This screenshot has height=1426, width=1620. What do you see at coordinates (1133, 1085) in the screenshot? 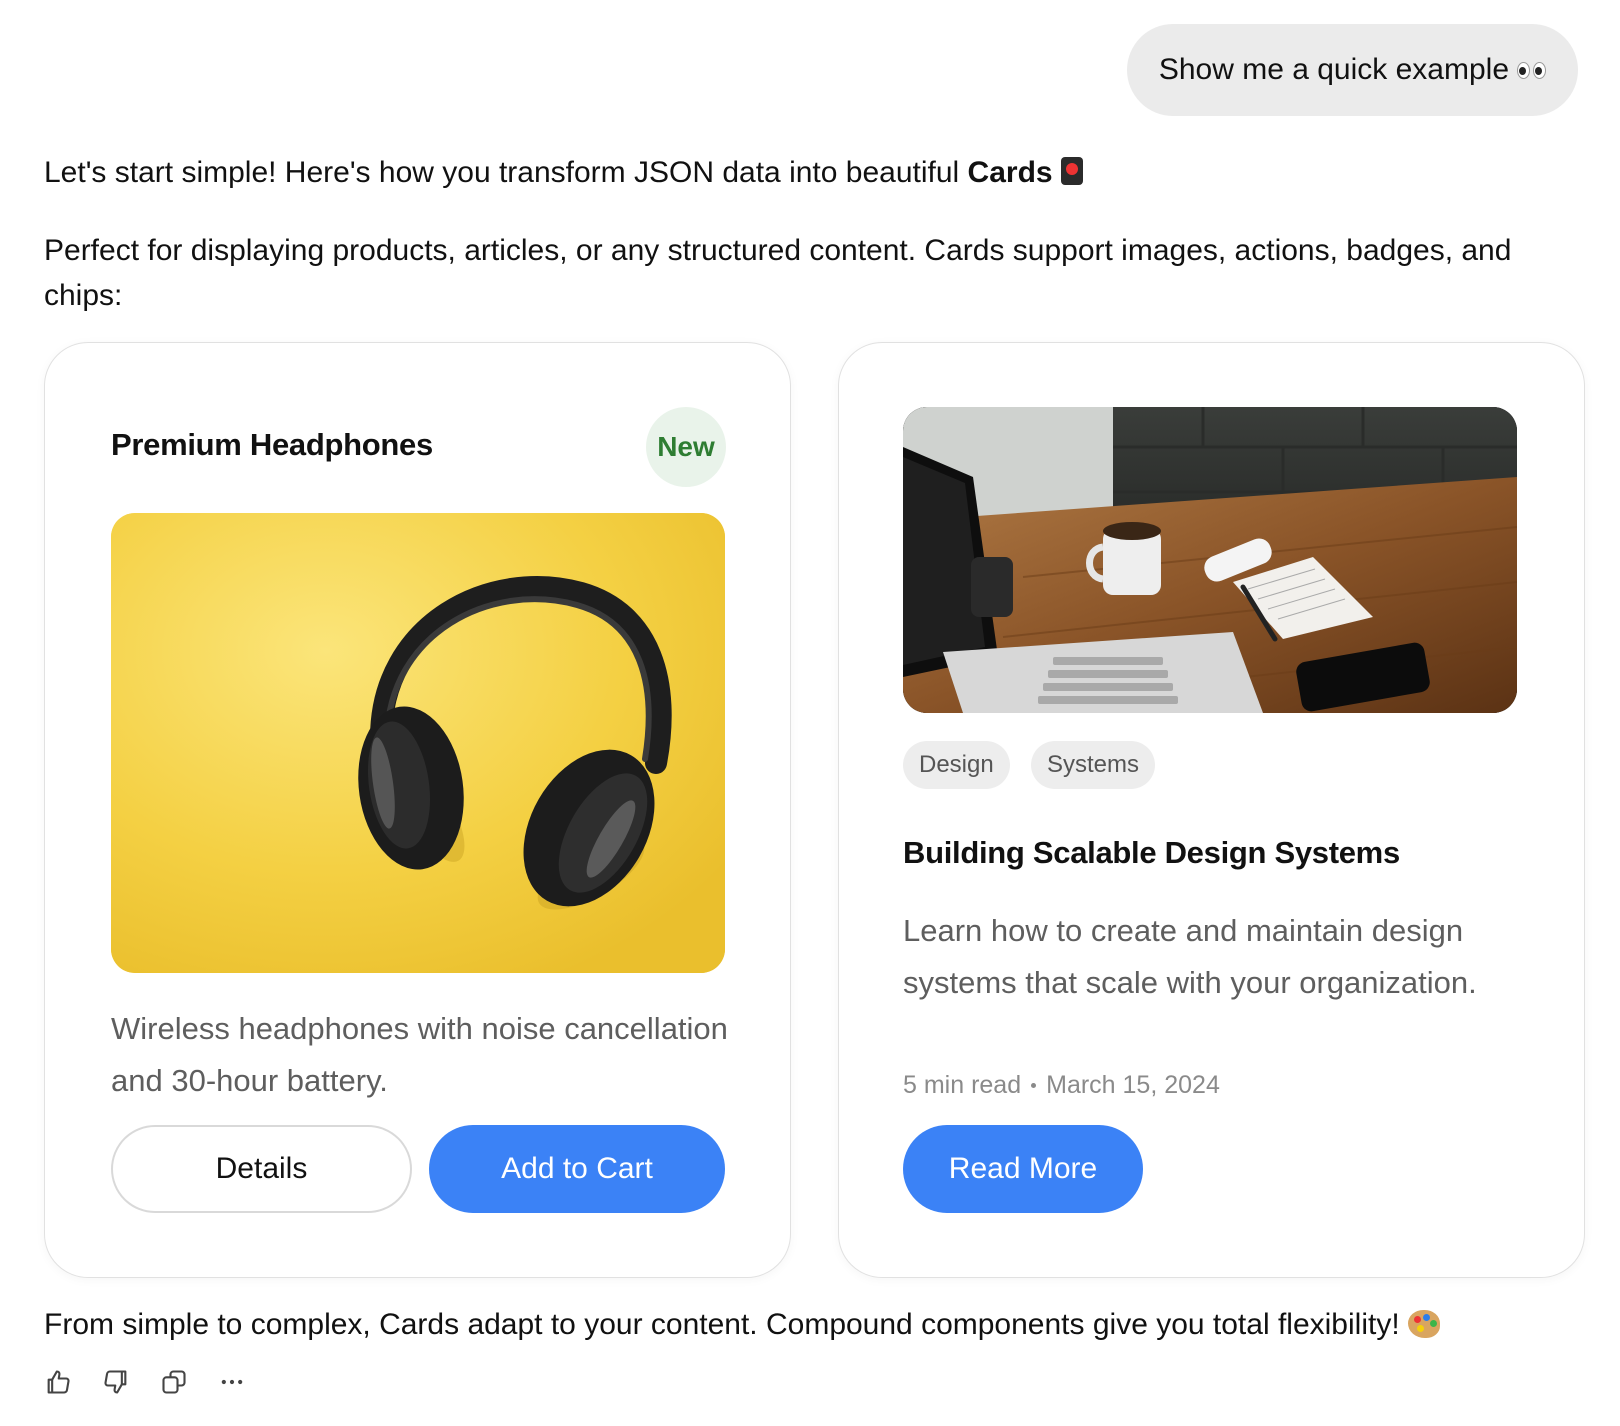
I see `publish-date: March 15, 2024` at bounding box center [1133, 1085].